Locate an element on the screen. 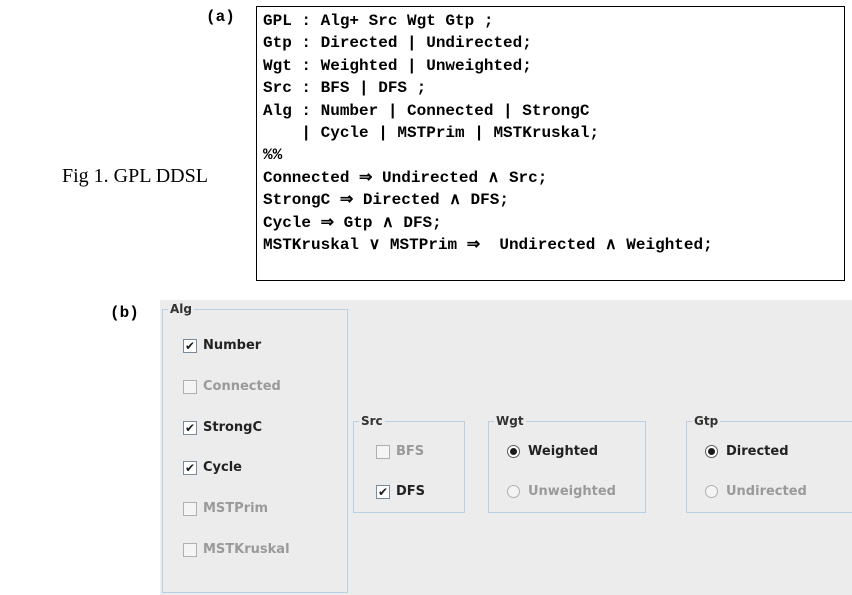 Image resolution: width=852 pixels, height=595 pixels. checkbox-dfs: ✔ DFS is located at coordinates (400, 491).